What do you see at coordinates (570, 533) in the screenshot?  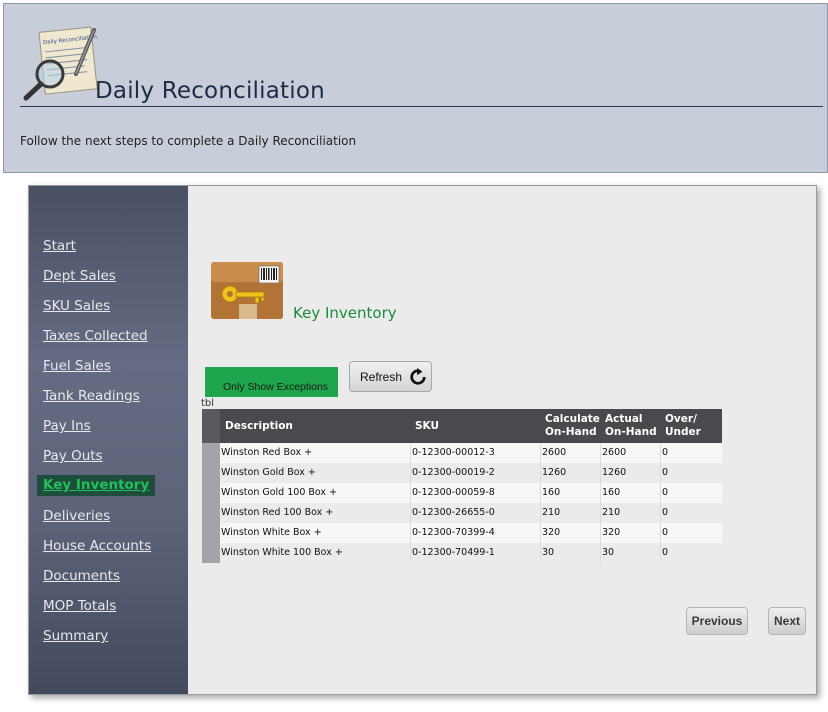 I see `cell-calculate-on-hand: 320` at bounding box center [570, 533].